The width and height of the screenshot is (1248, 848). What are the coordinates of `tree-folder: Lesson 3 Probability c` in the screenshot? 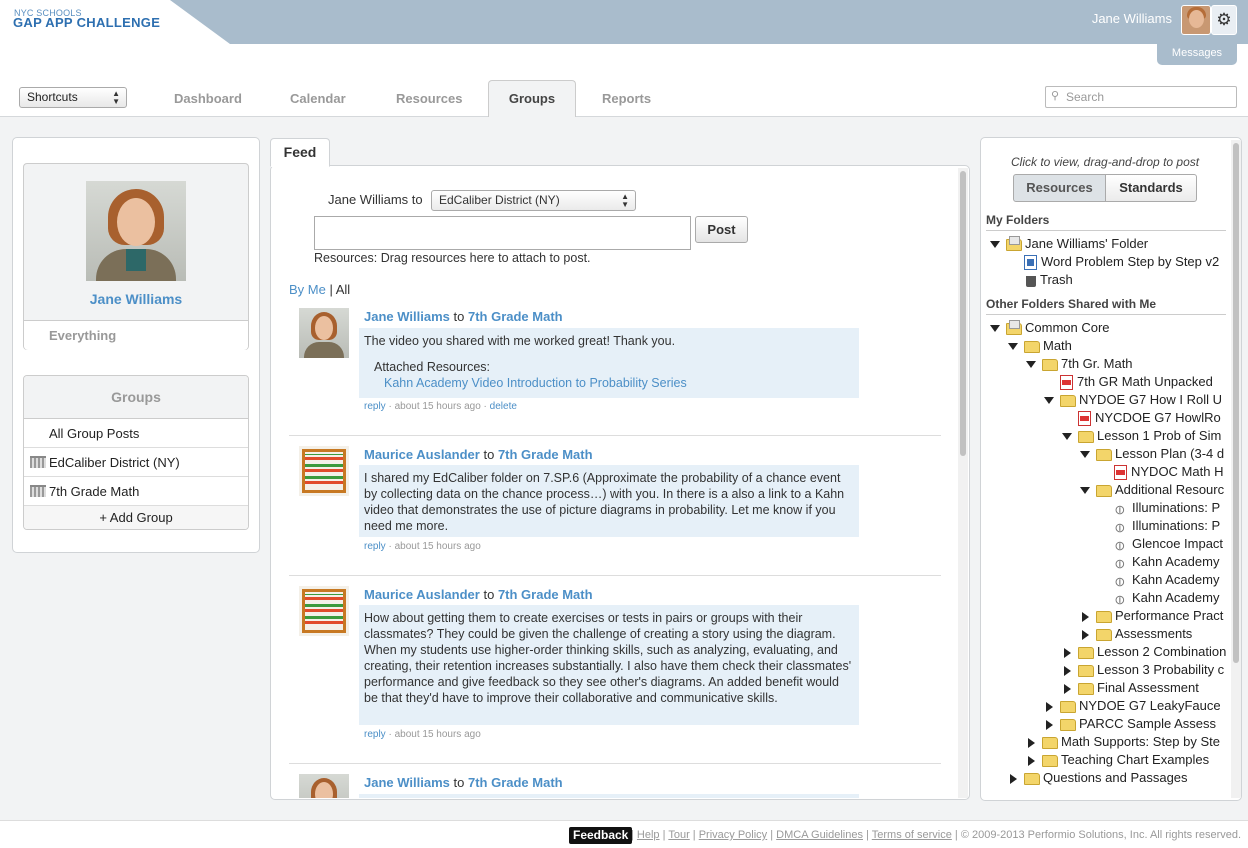 It's located at (1143, 670).